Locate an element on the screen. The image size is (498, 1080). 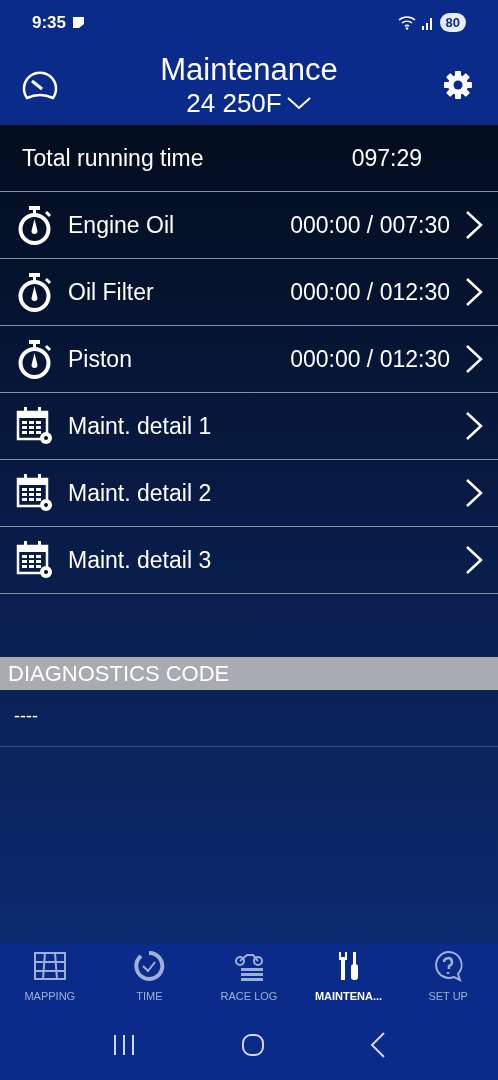
maintenance-item: Maint. detail 2 is located at coordinates (249, 493).